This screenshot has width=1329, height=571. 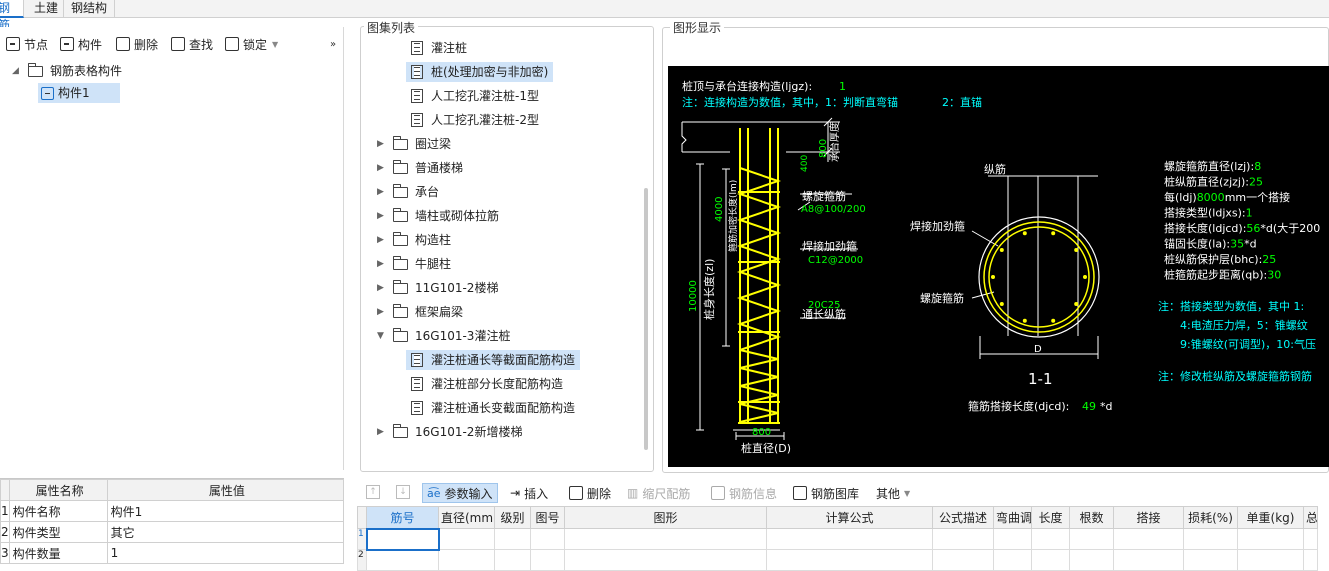 I want to click on atlas-folder: ▼ 16G101-3灌注桩, so click(x=443, y=336).